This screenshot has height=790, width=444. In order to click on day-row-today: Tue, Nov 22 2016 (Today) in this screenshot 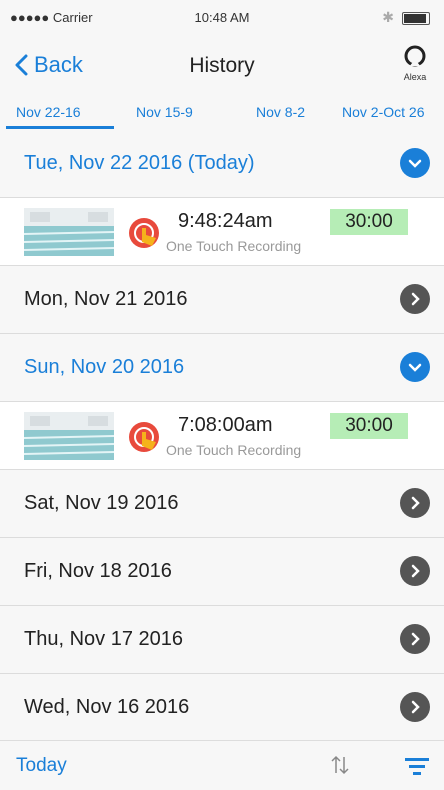, I will do `click(222, 164)`.